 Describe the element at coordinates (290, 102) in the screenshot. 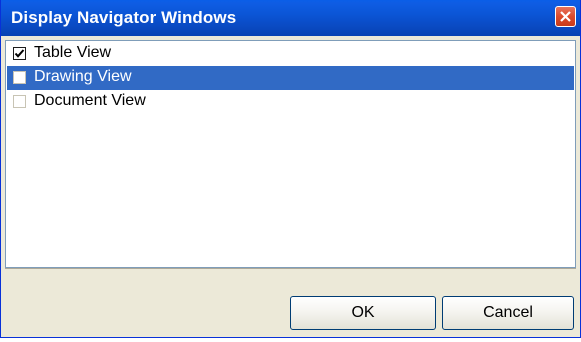

I see `list-item-document-view: Document View` at that location.